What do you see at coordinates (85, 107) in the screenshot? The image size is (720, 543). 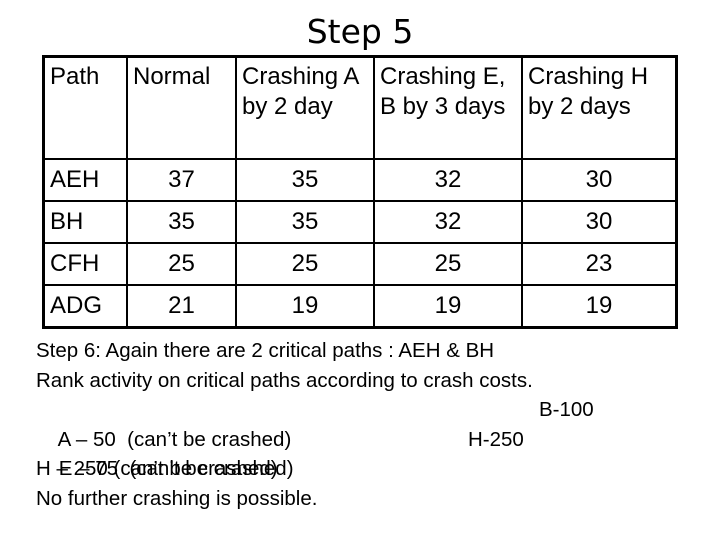 I see `header-path: Path` at bounding box center [85, 107].